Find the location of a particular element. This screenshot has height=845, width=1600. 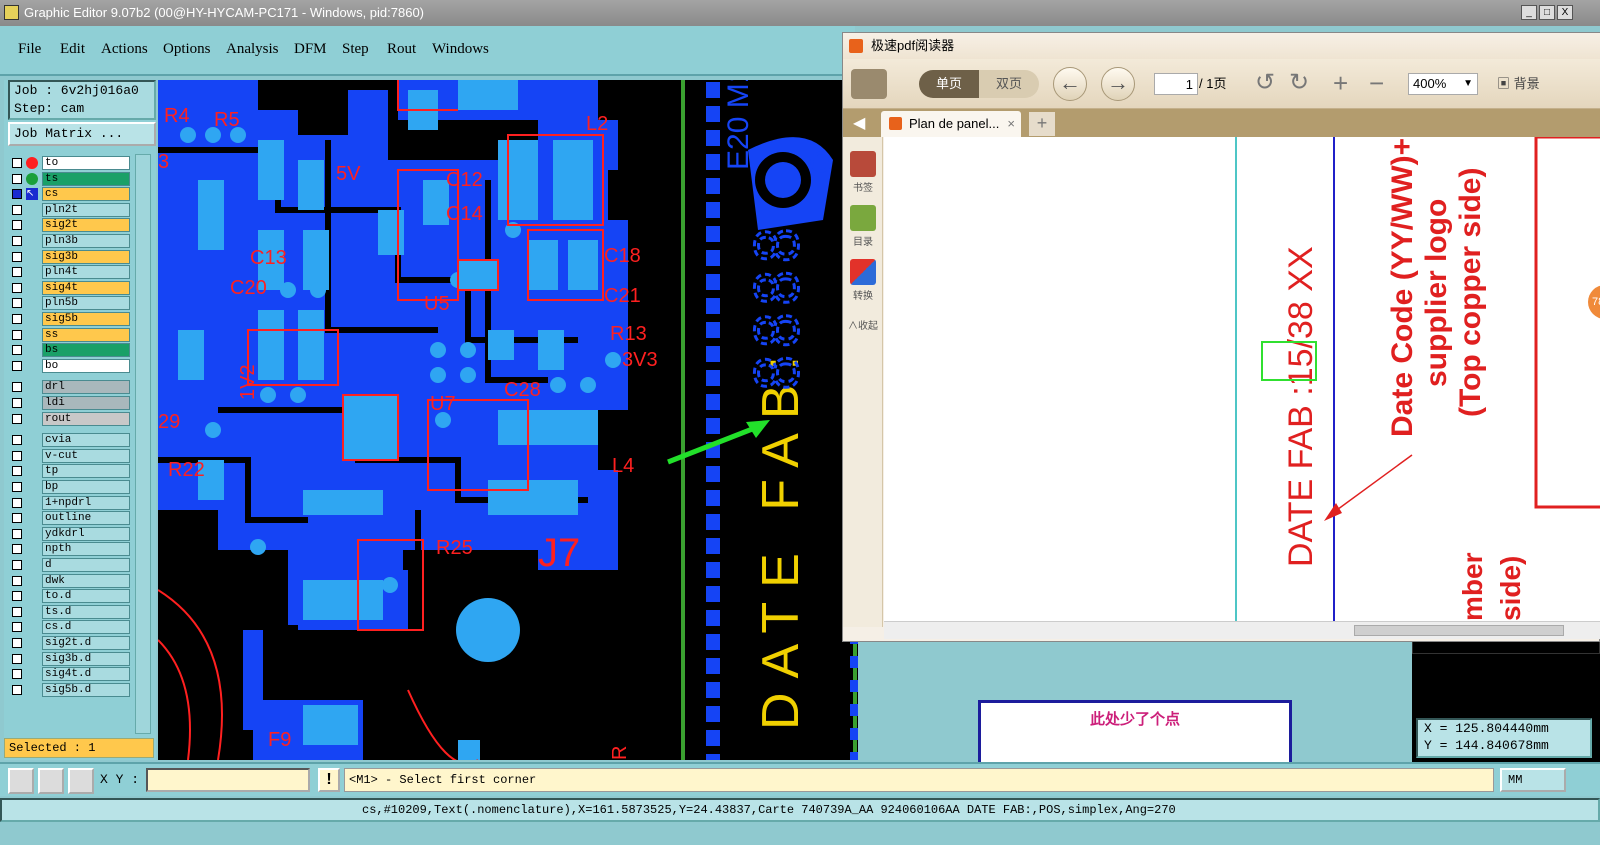

open-folder-icon is located at coordinates (869, 84).